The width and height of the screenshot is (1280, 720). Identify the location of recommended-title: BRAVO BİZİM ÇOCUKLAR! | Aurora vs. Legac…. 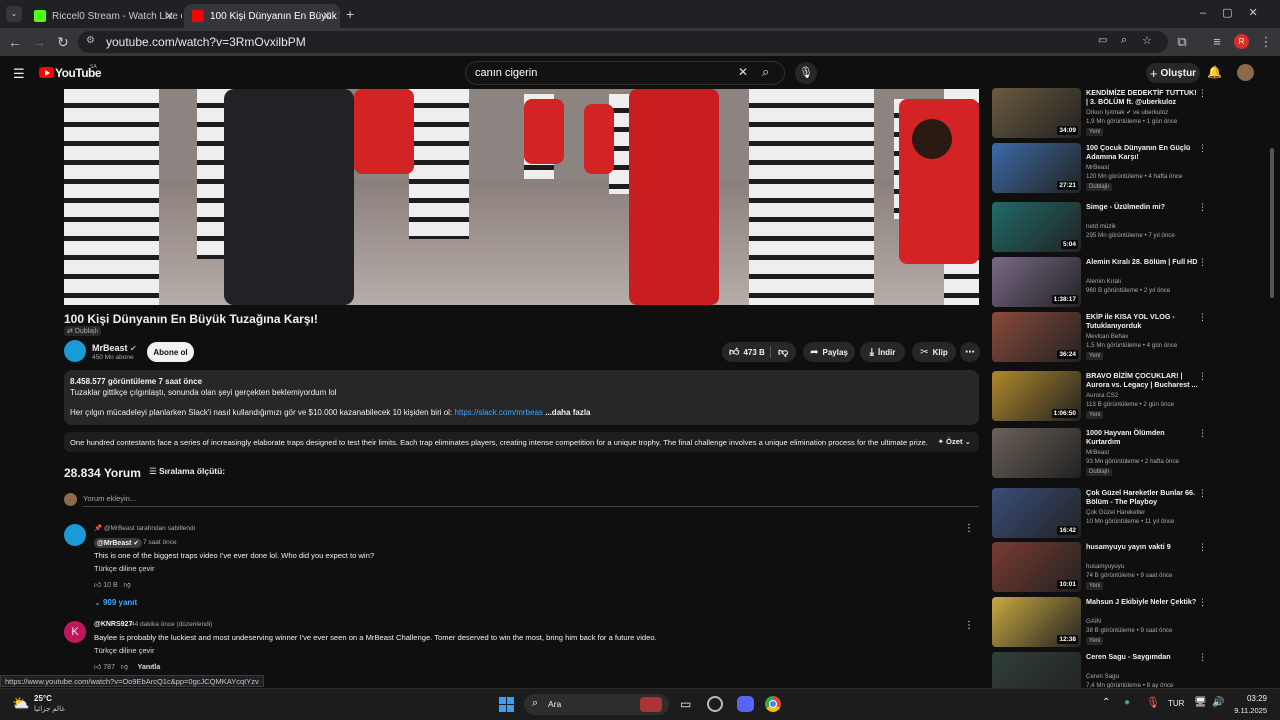
(1142, 380).